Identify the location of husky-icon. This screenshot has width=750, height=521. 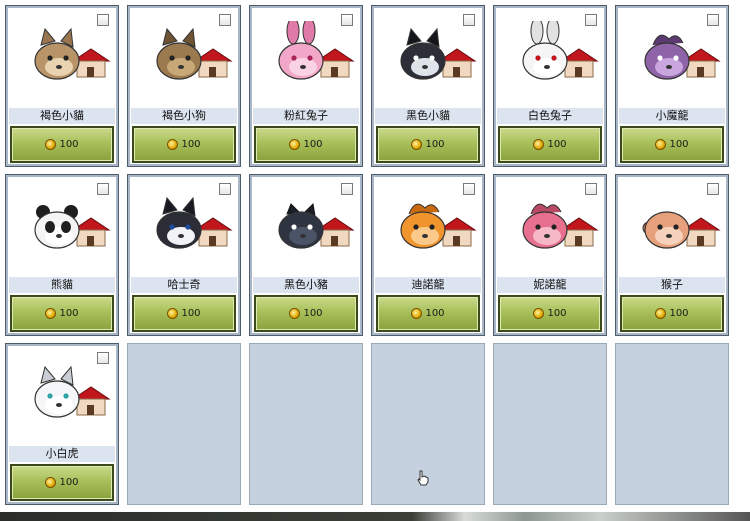
(194, 222).